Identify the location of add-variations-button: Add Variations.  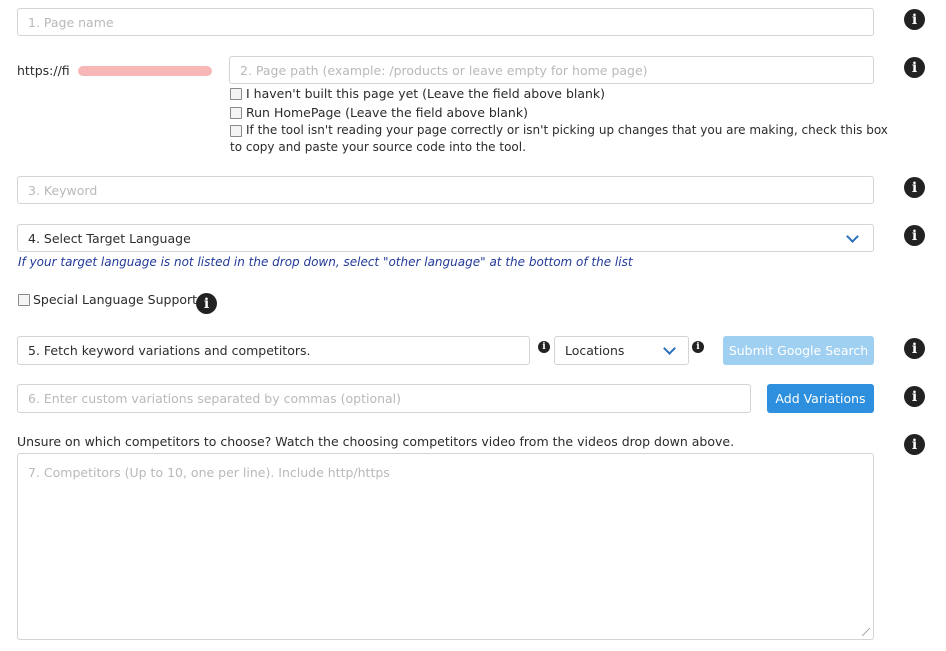
(820, 398).